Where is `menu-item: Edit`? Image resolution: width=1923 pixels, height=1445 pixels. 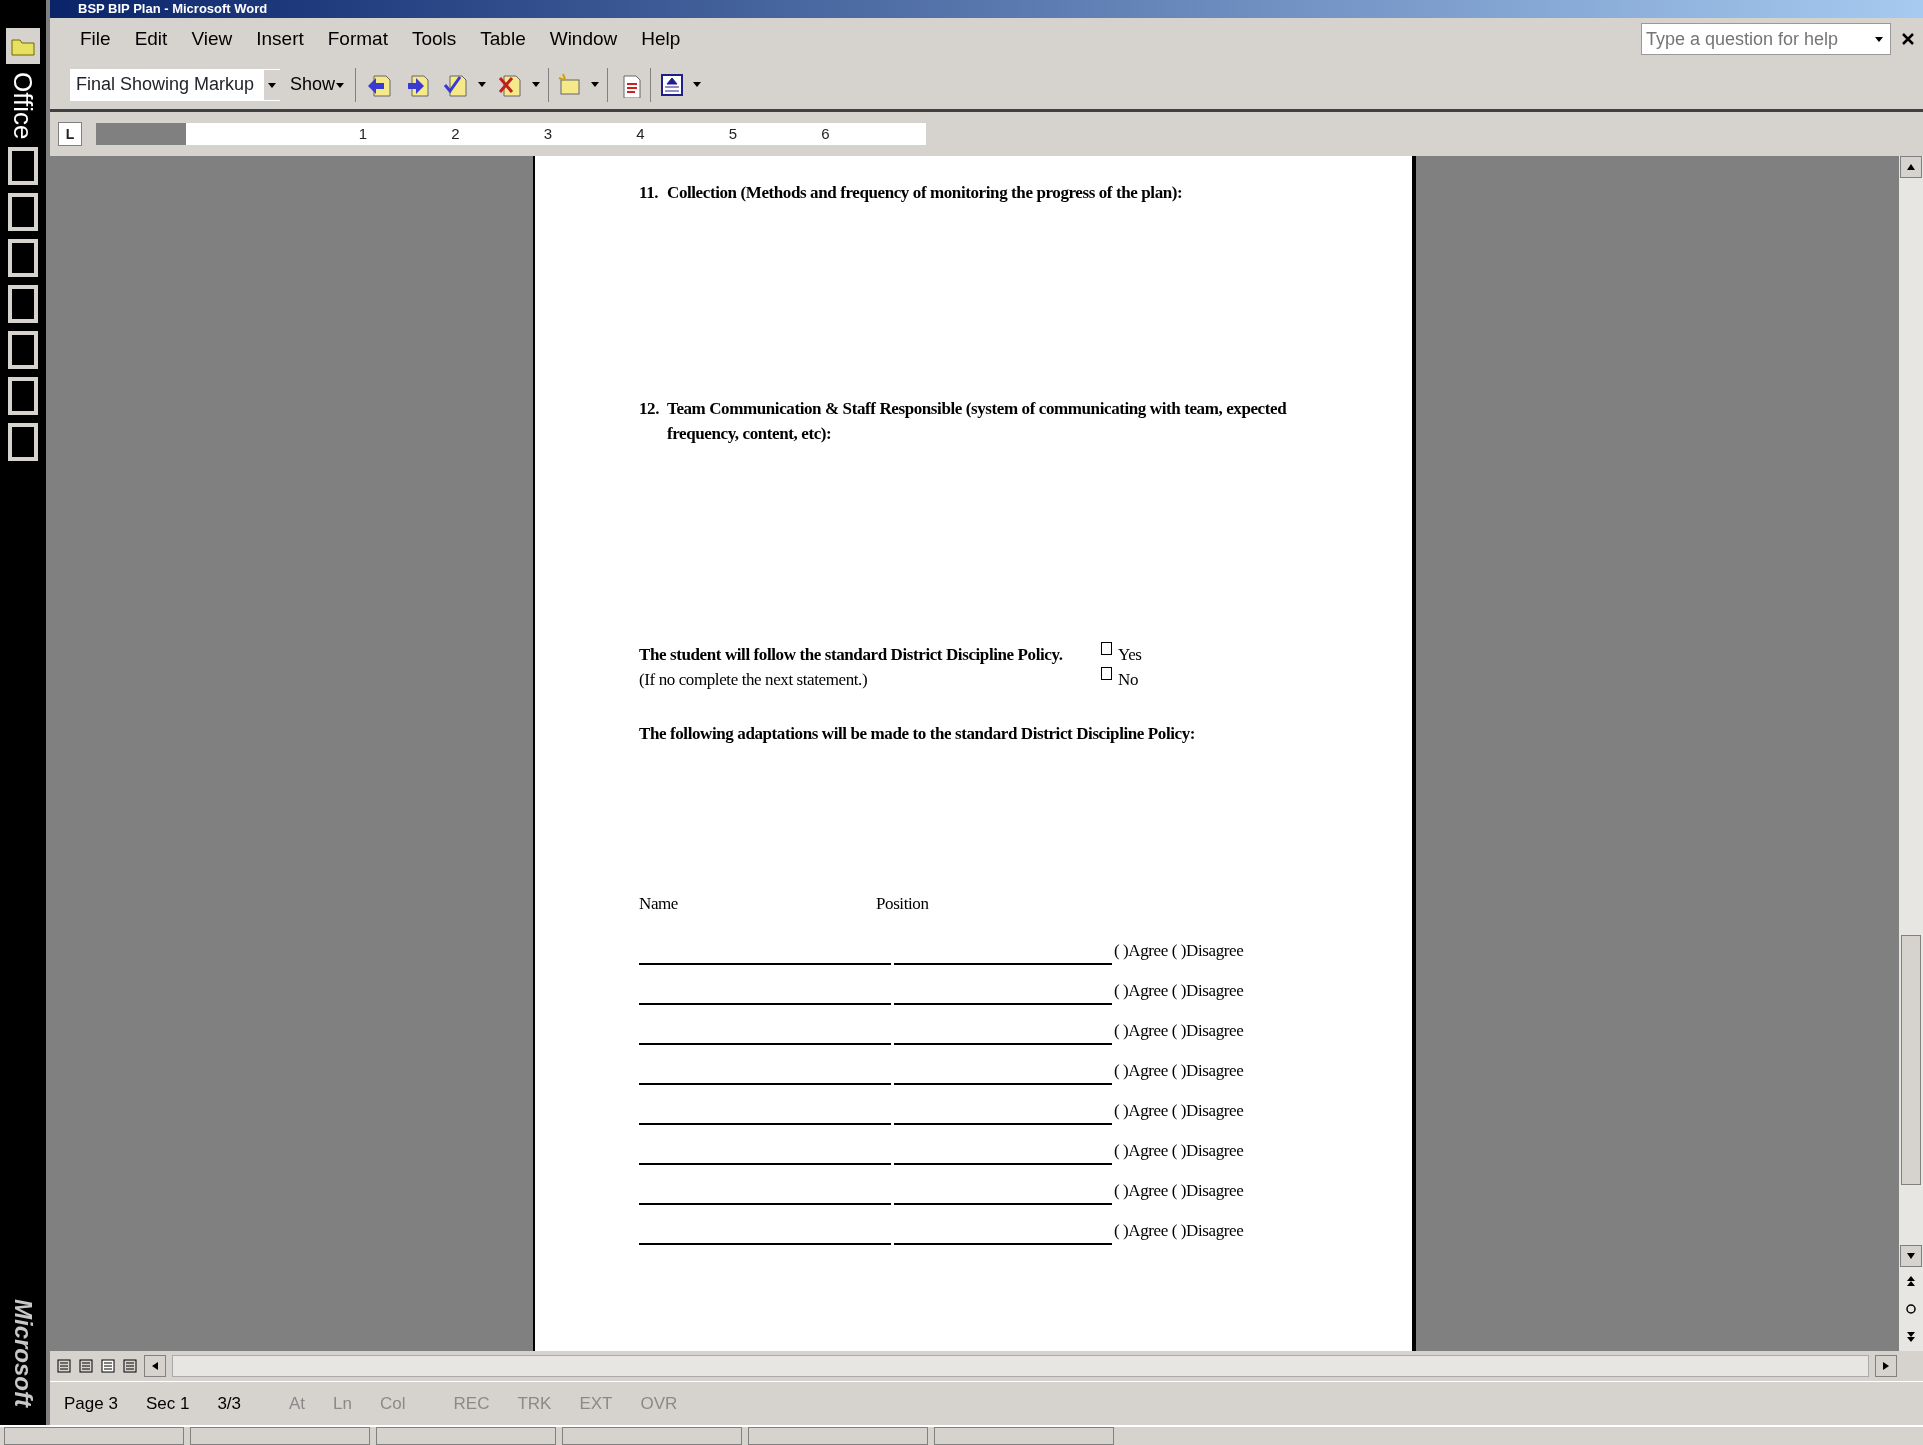
menu-item: Edit is located at coordinates (151, 39).